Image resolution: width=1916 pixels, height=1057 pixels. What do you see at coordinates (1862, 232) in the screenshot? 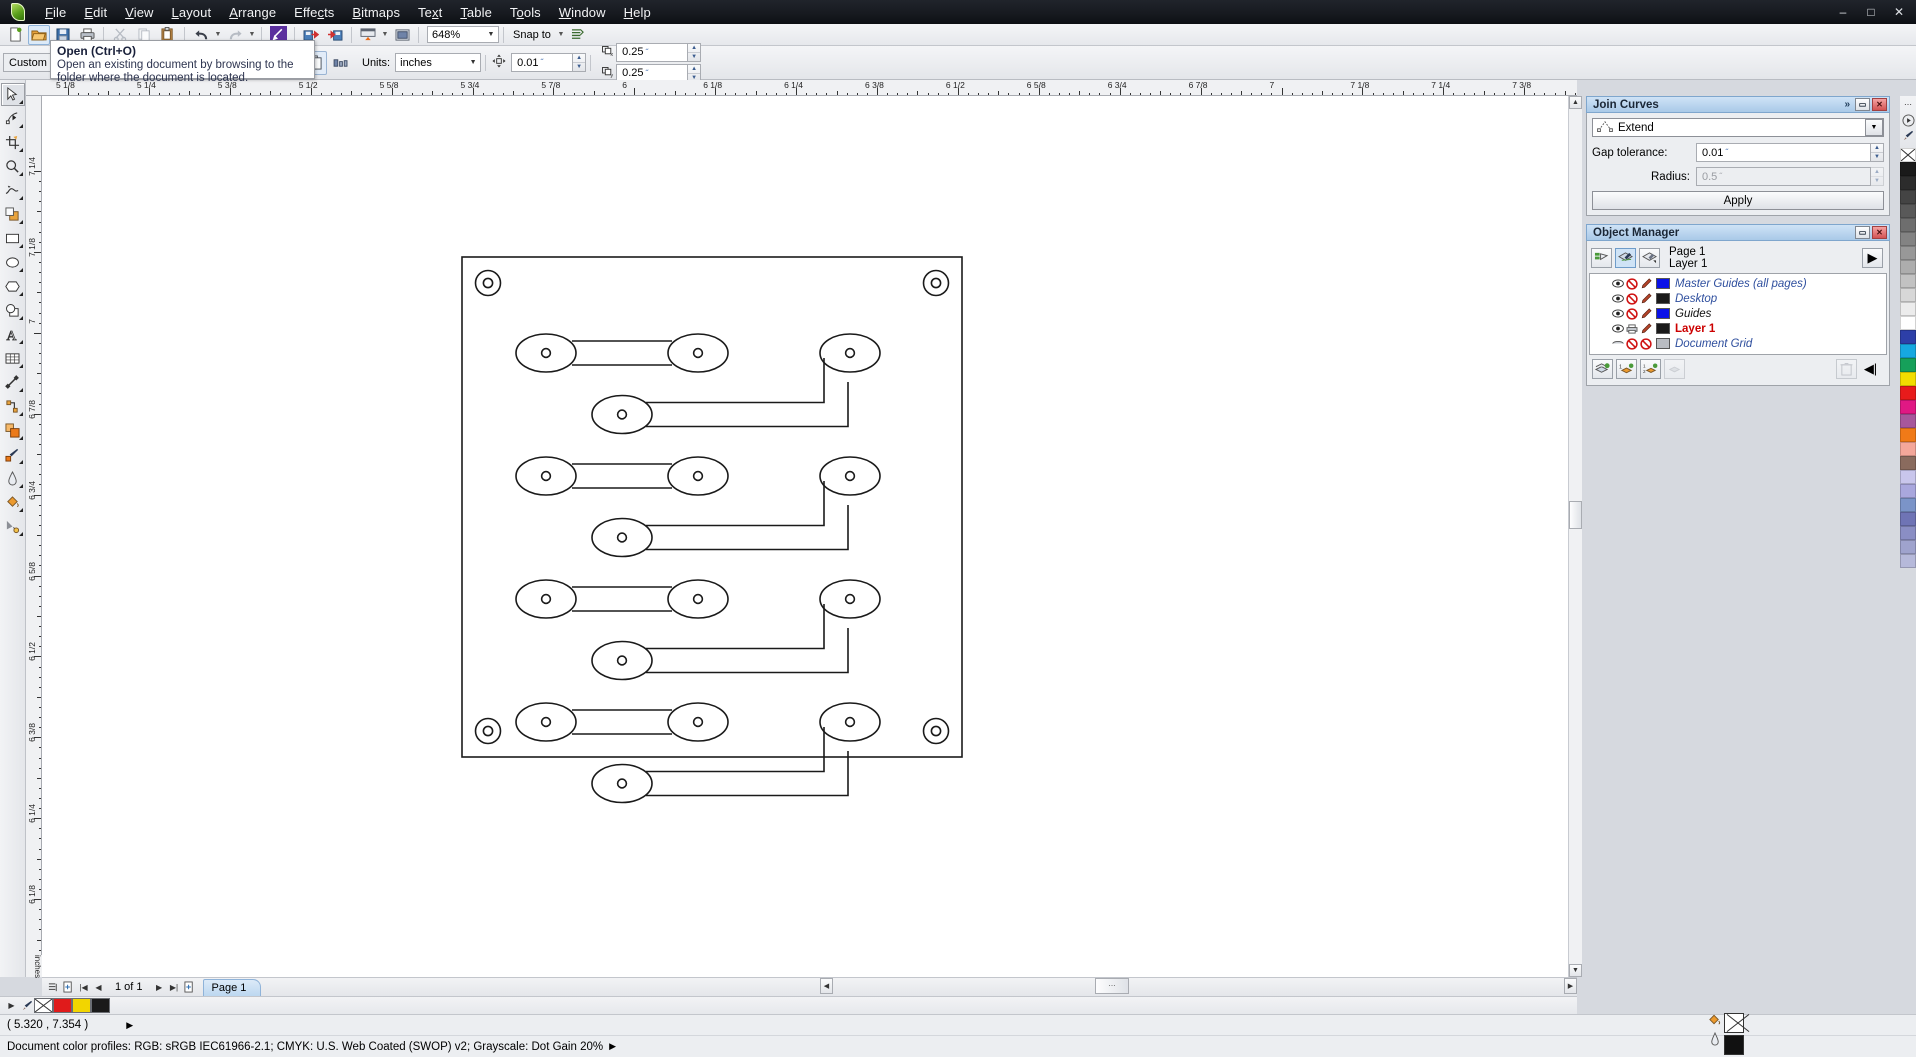
I see `object-manager-minimize-button: ▭` at bounding box center [1862, 232].